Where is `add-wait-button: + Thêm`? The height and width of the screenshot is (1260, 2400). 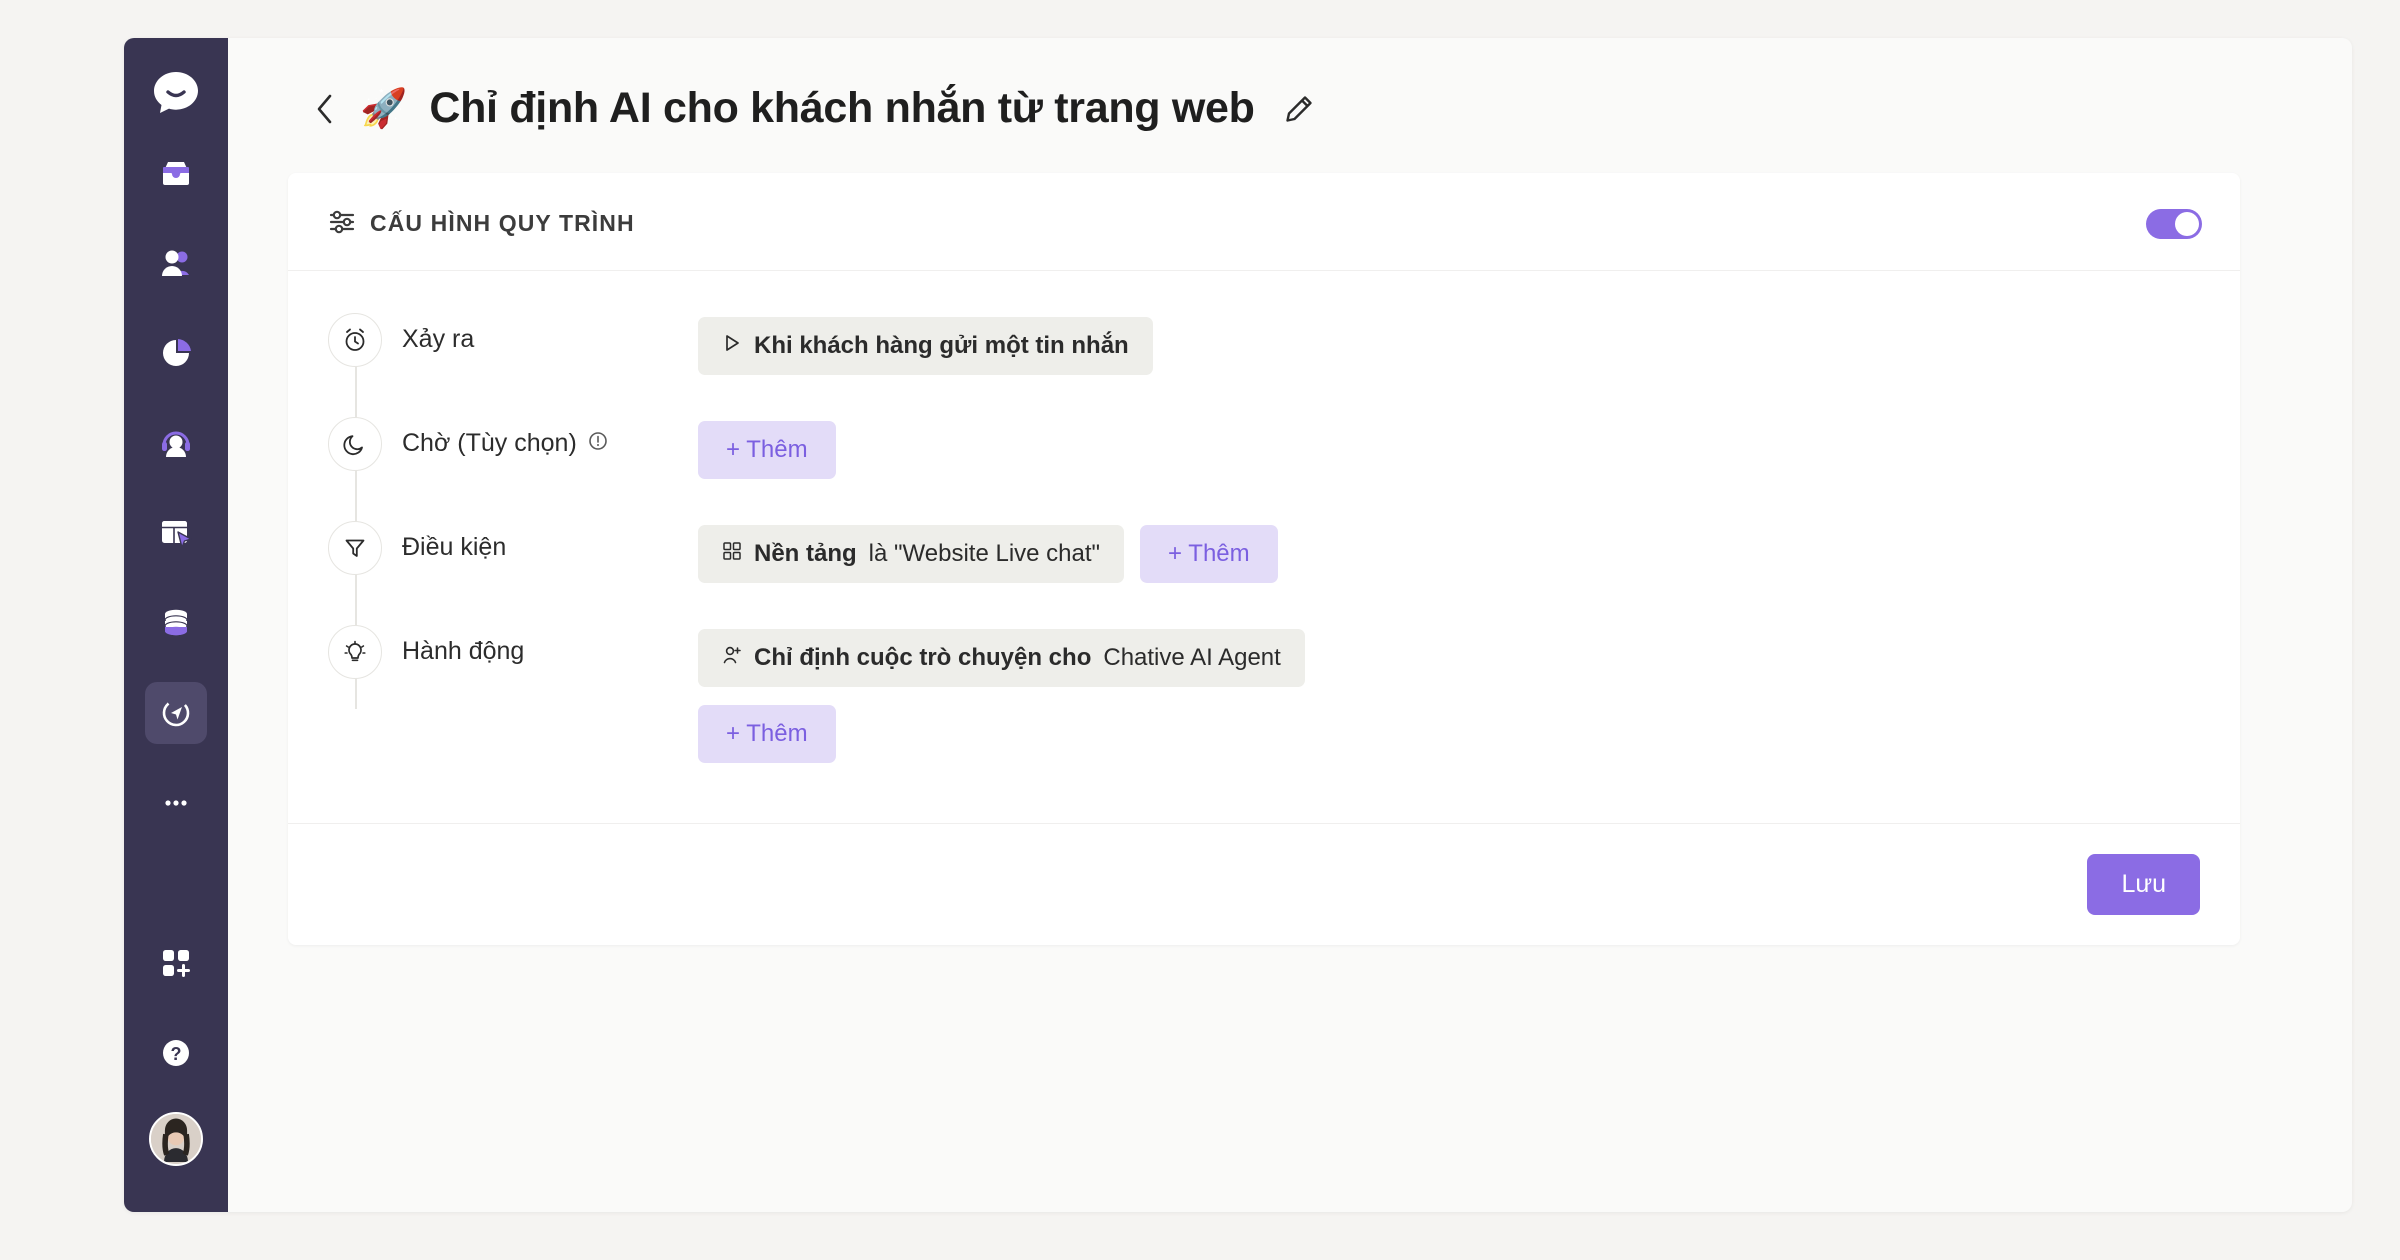 add-wait-button: + Thêm is located at coordinates (767, 450).